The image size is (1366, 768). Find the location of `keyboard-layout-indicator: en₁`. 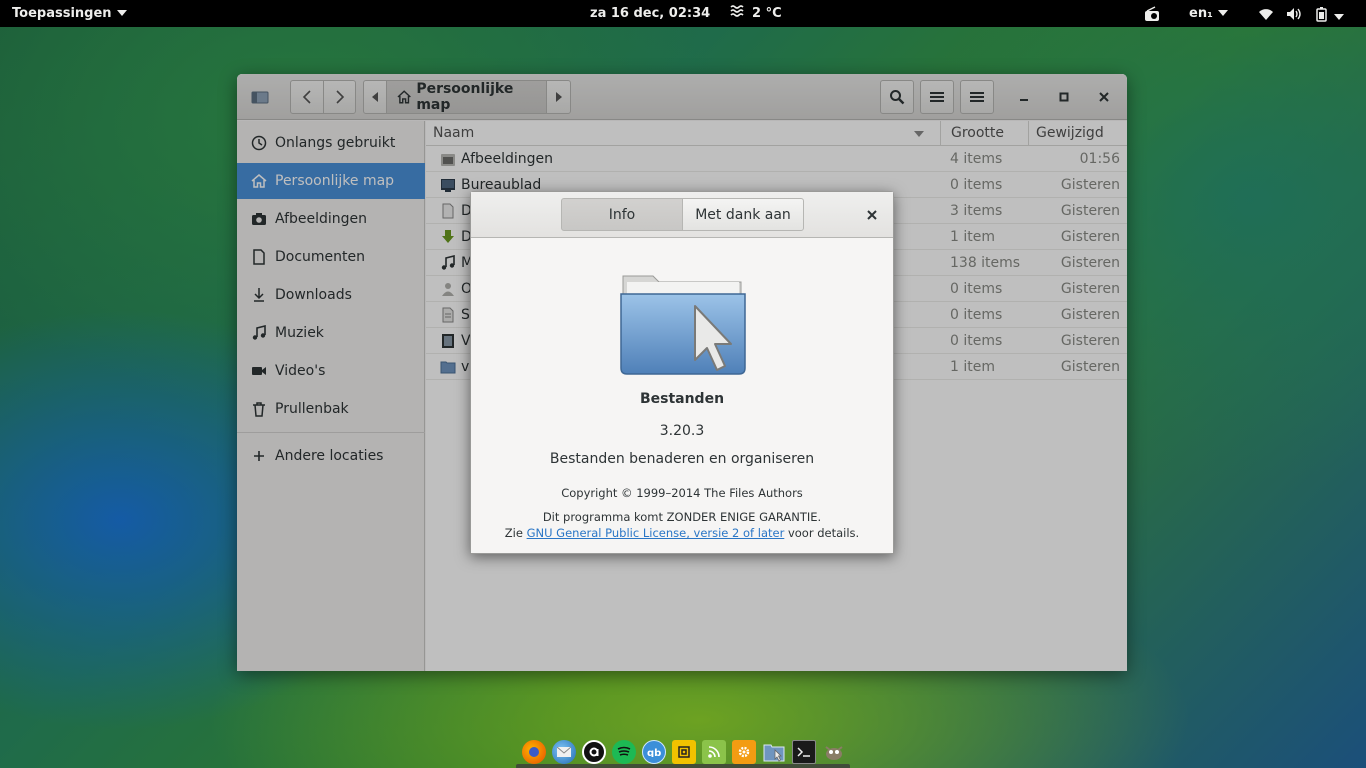

keyboard-layout-indicator: en₁ is located at coordinates (1208, 13).